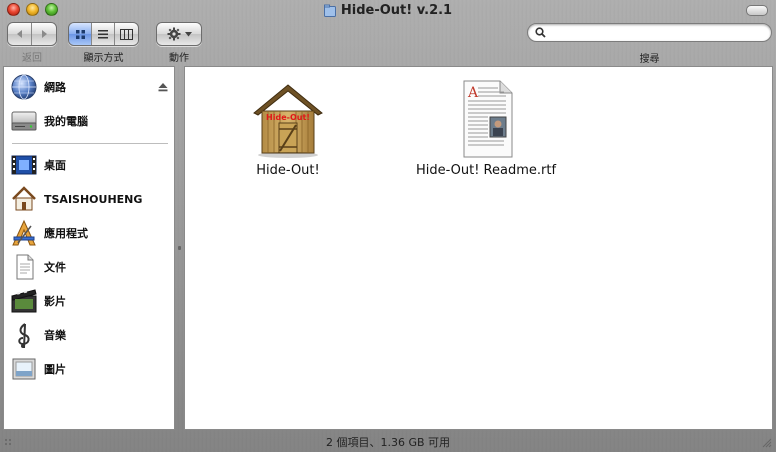 This screenshot has width=776, height=452. I want to click on gear-icon, so click(173, 34).